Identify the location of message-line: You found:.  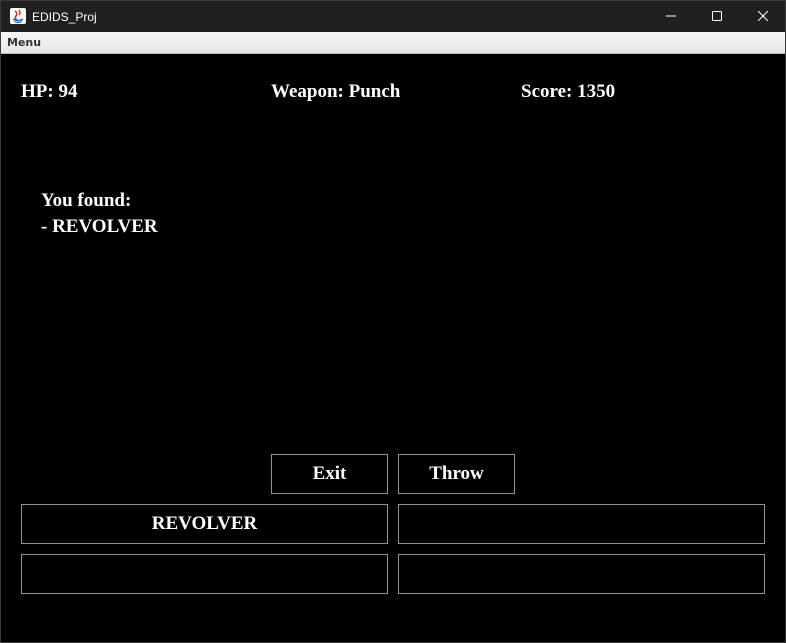
(86, 200).